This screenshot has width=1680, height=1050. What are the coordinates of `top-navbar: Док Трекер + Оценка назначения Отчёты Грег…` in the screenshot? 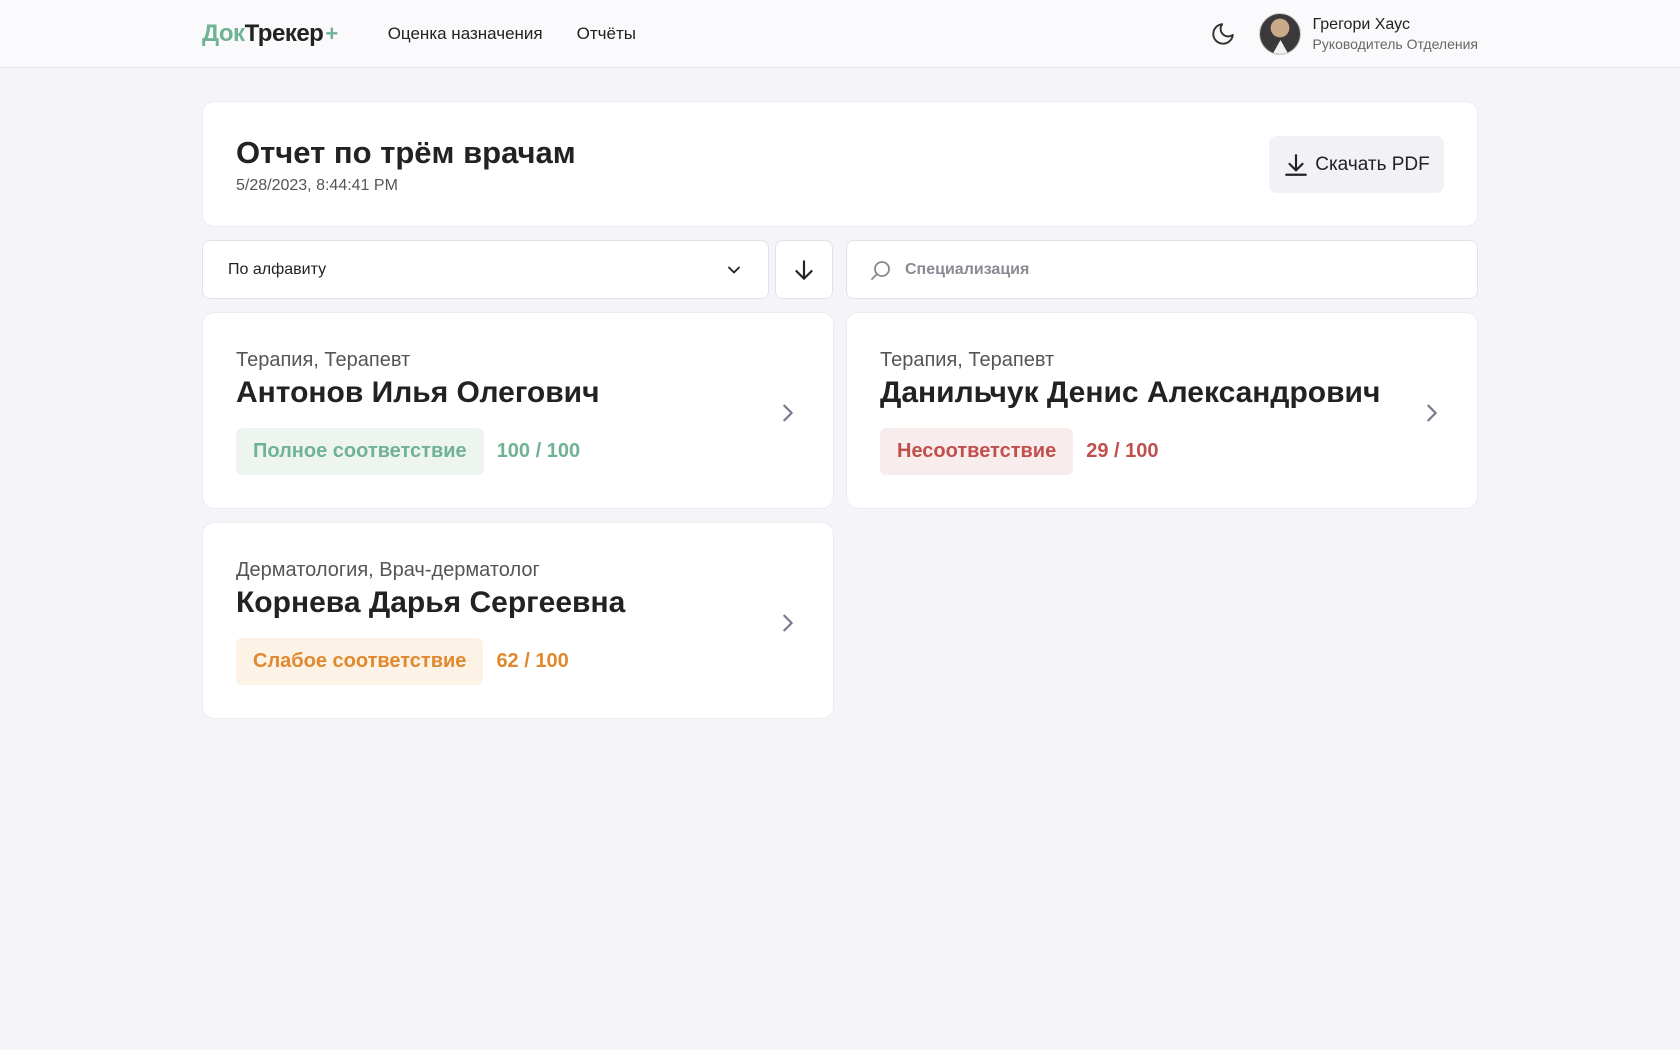 It's located at (840, 34).